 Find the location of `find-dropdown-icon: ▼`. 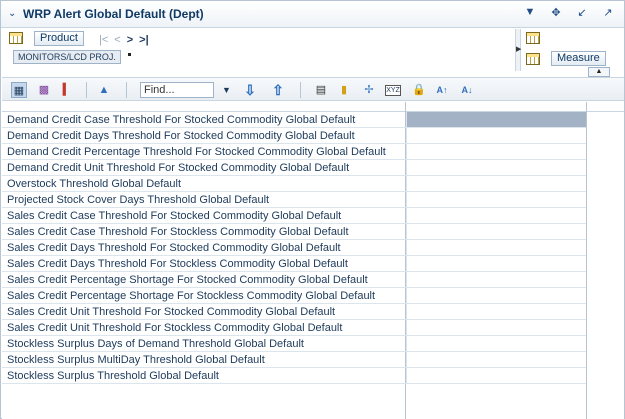

find-dropdown-icon: ▼ is located at coordinates (226, 90).